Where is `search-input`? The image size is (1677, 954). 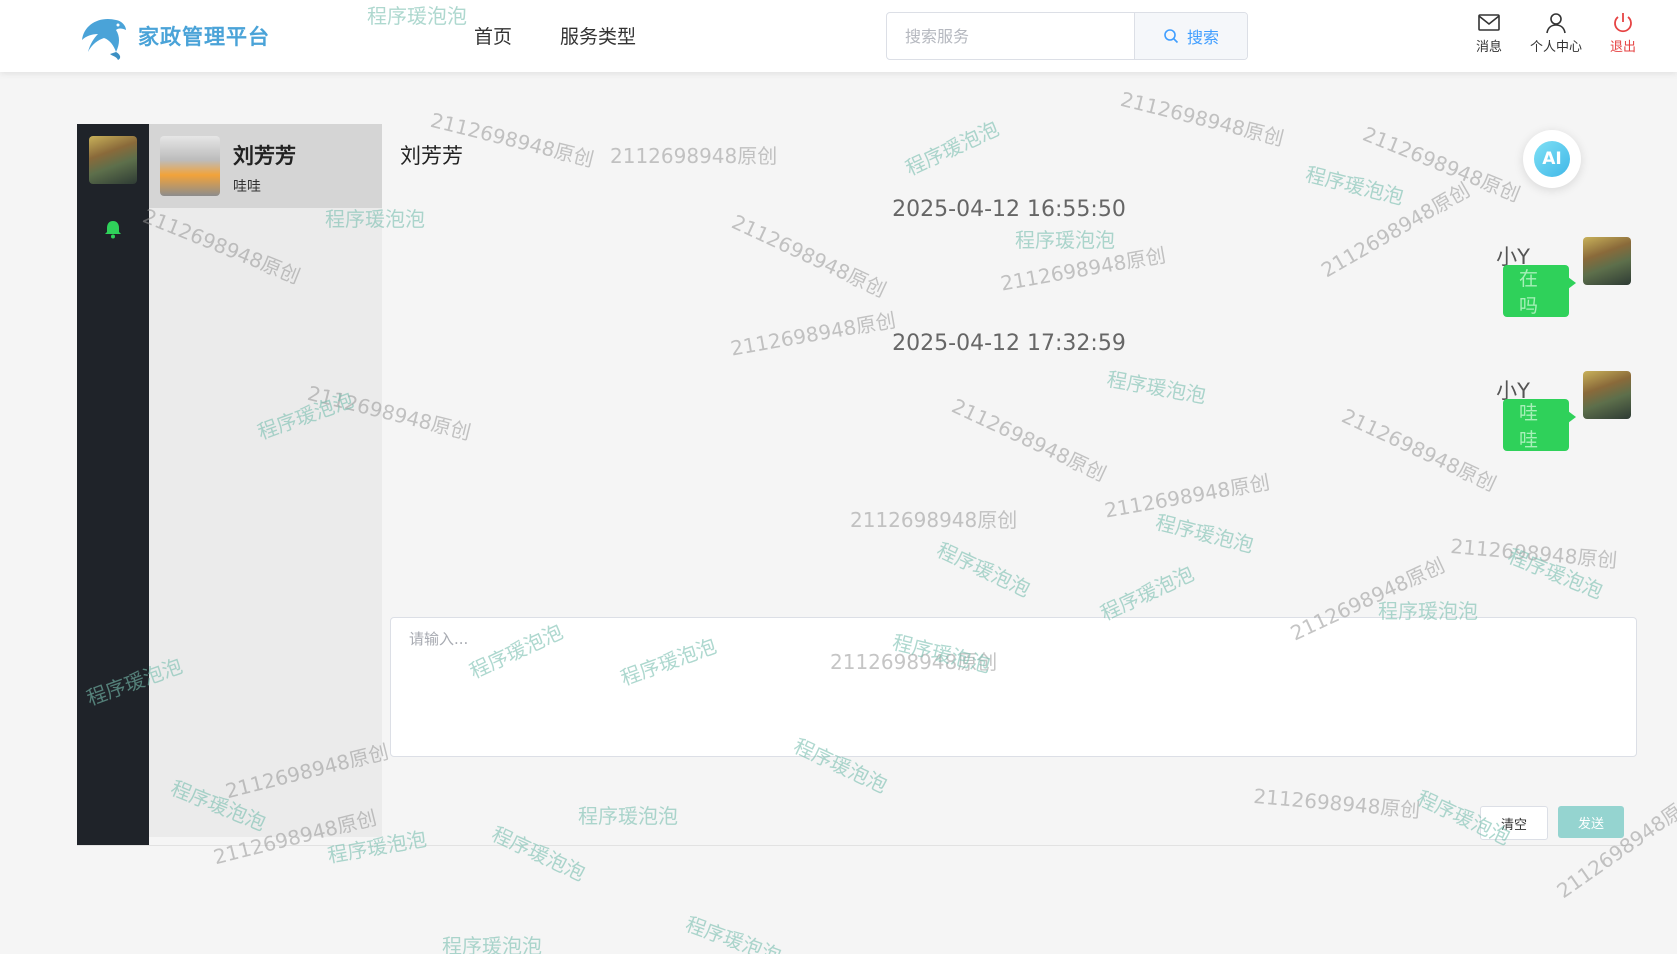 search-input is located at coordinates (1010, 36).